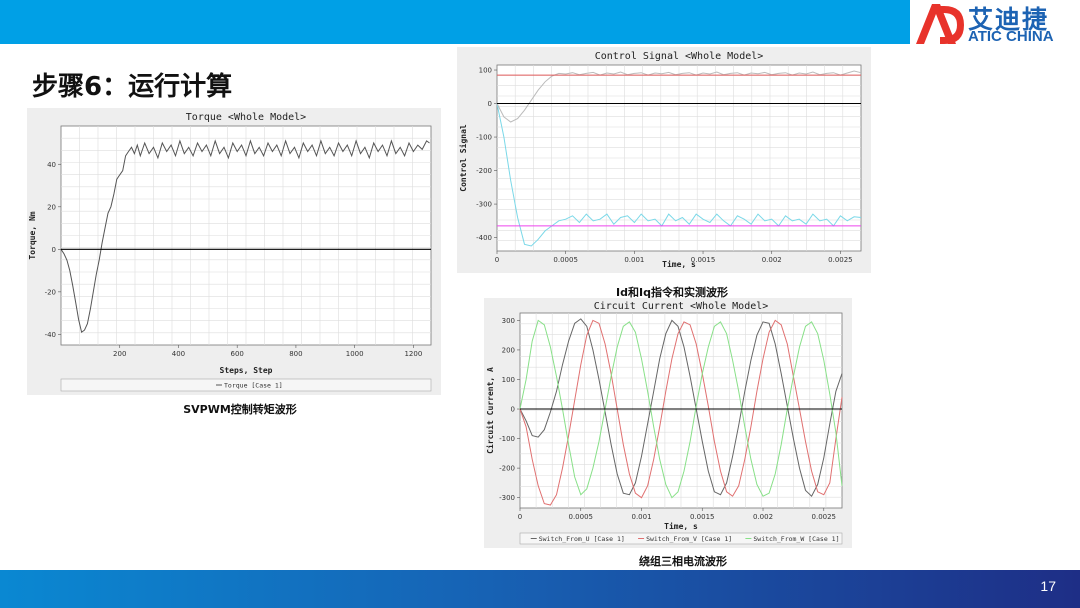 The image size is (1080, 608). What do you see at coordinates (32, 235) in the screenshot?
I see `y-axis-label: Torque, Nm` at bounding box center [32, 235].